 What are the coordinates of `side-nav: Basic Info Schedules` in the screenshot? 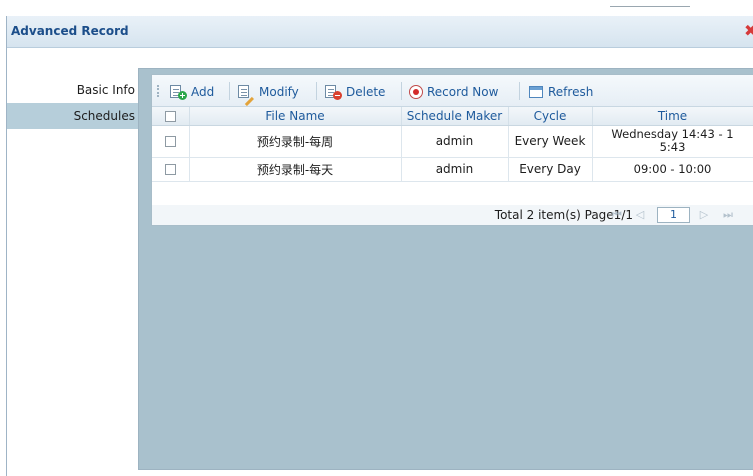 It's located at (72, 103).